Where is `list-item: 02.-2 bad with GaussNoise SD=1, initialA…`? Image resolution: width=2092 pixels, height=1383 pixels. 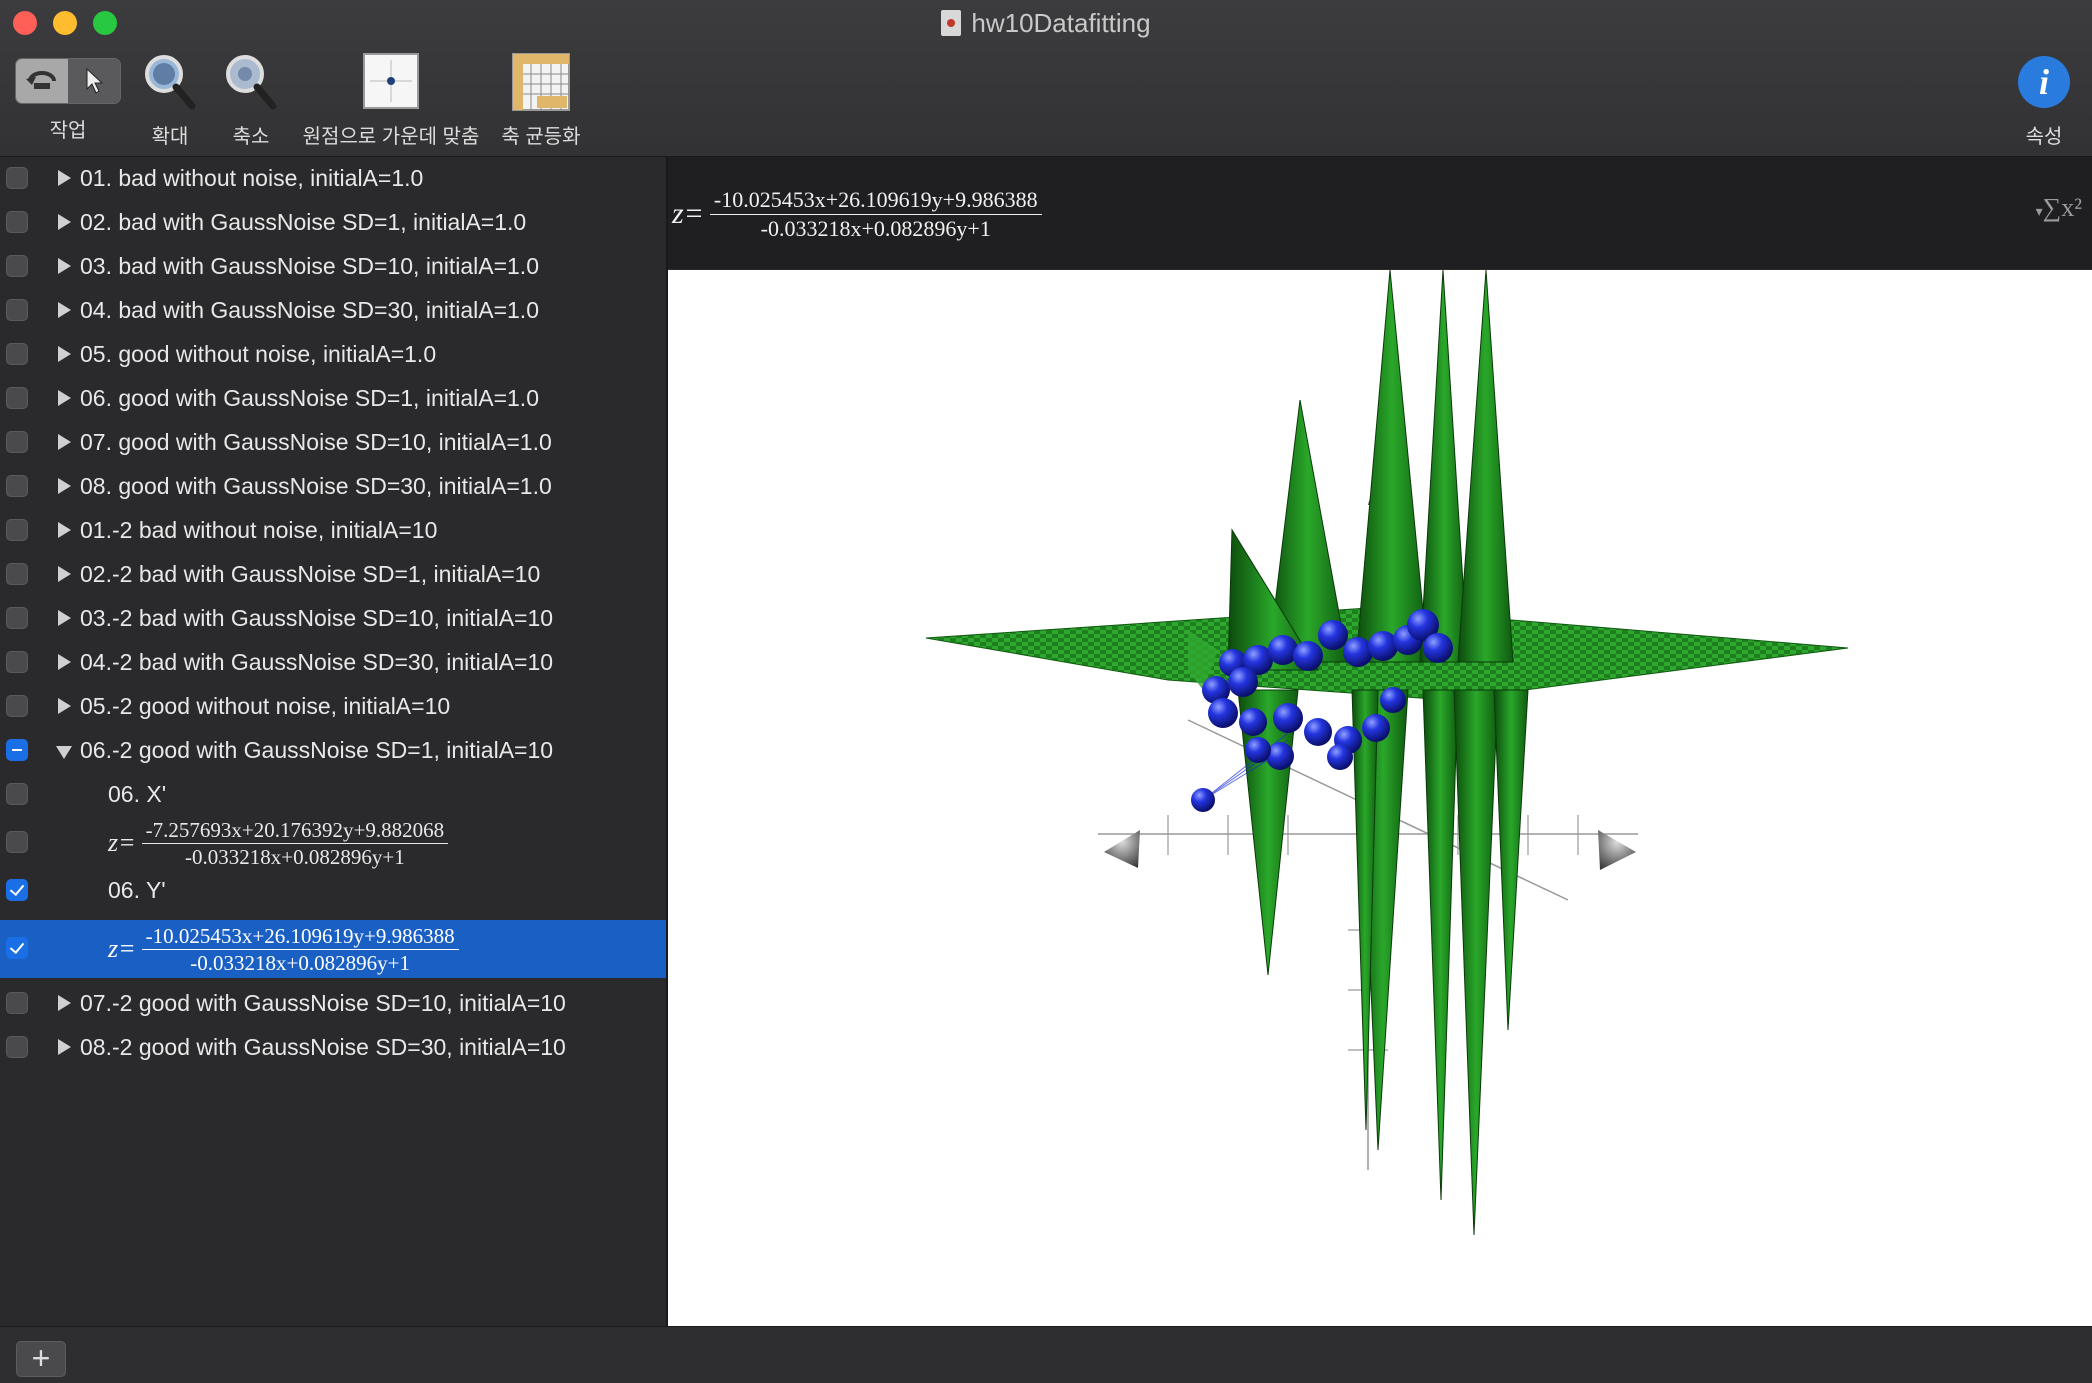 list-item: 02.-2 bad with GaussNoise SD=1, initialA… is located at coordinates (333, 575).